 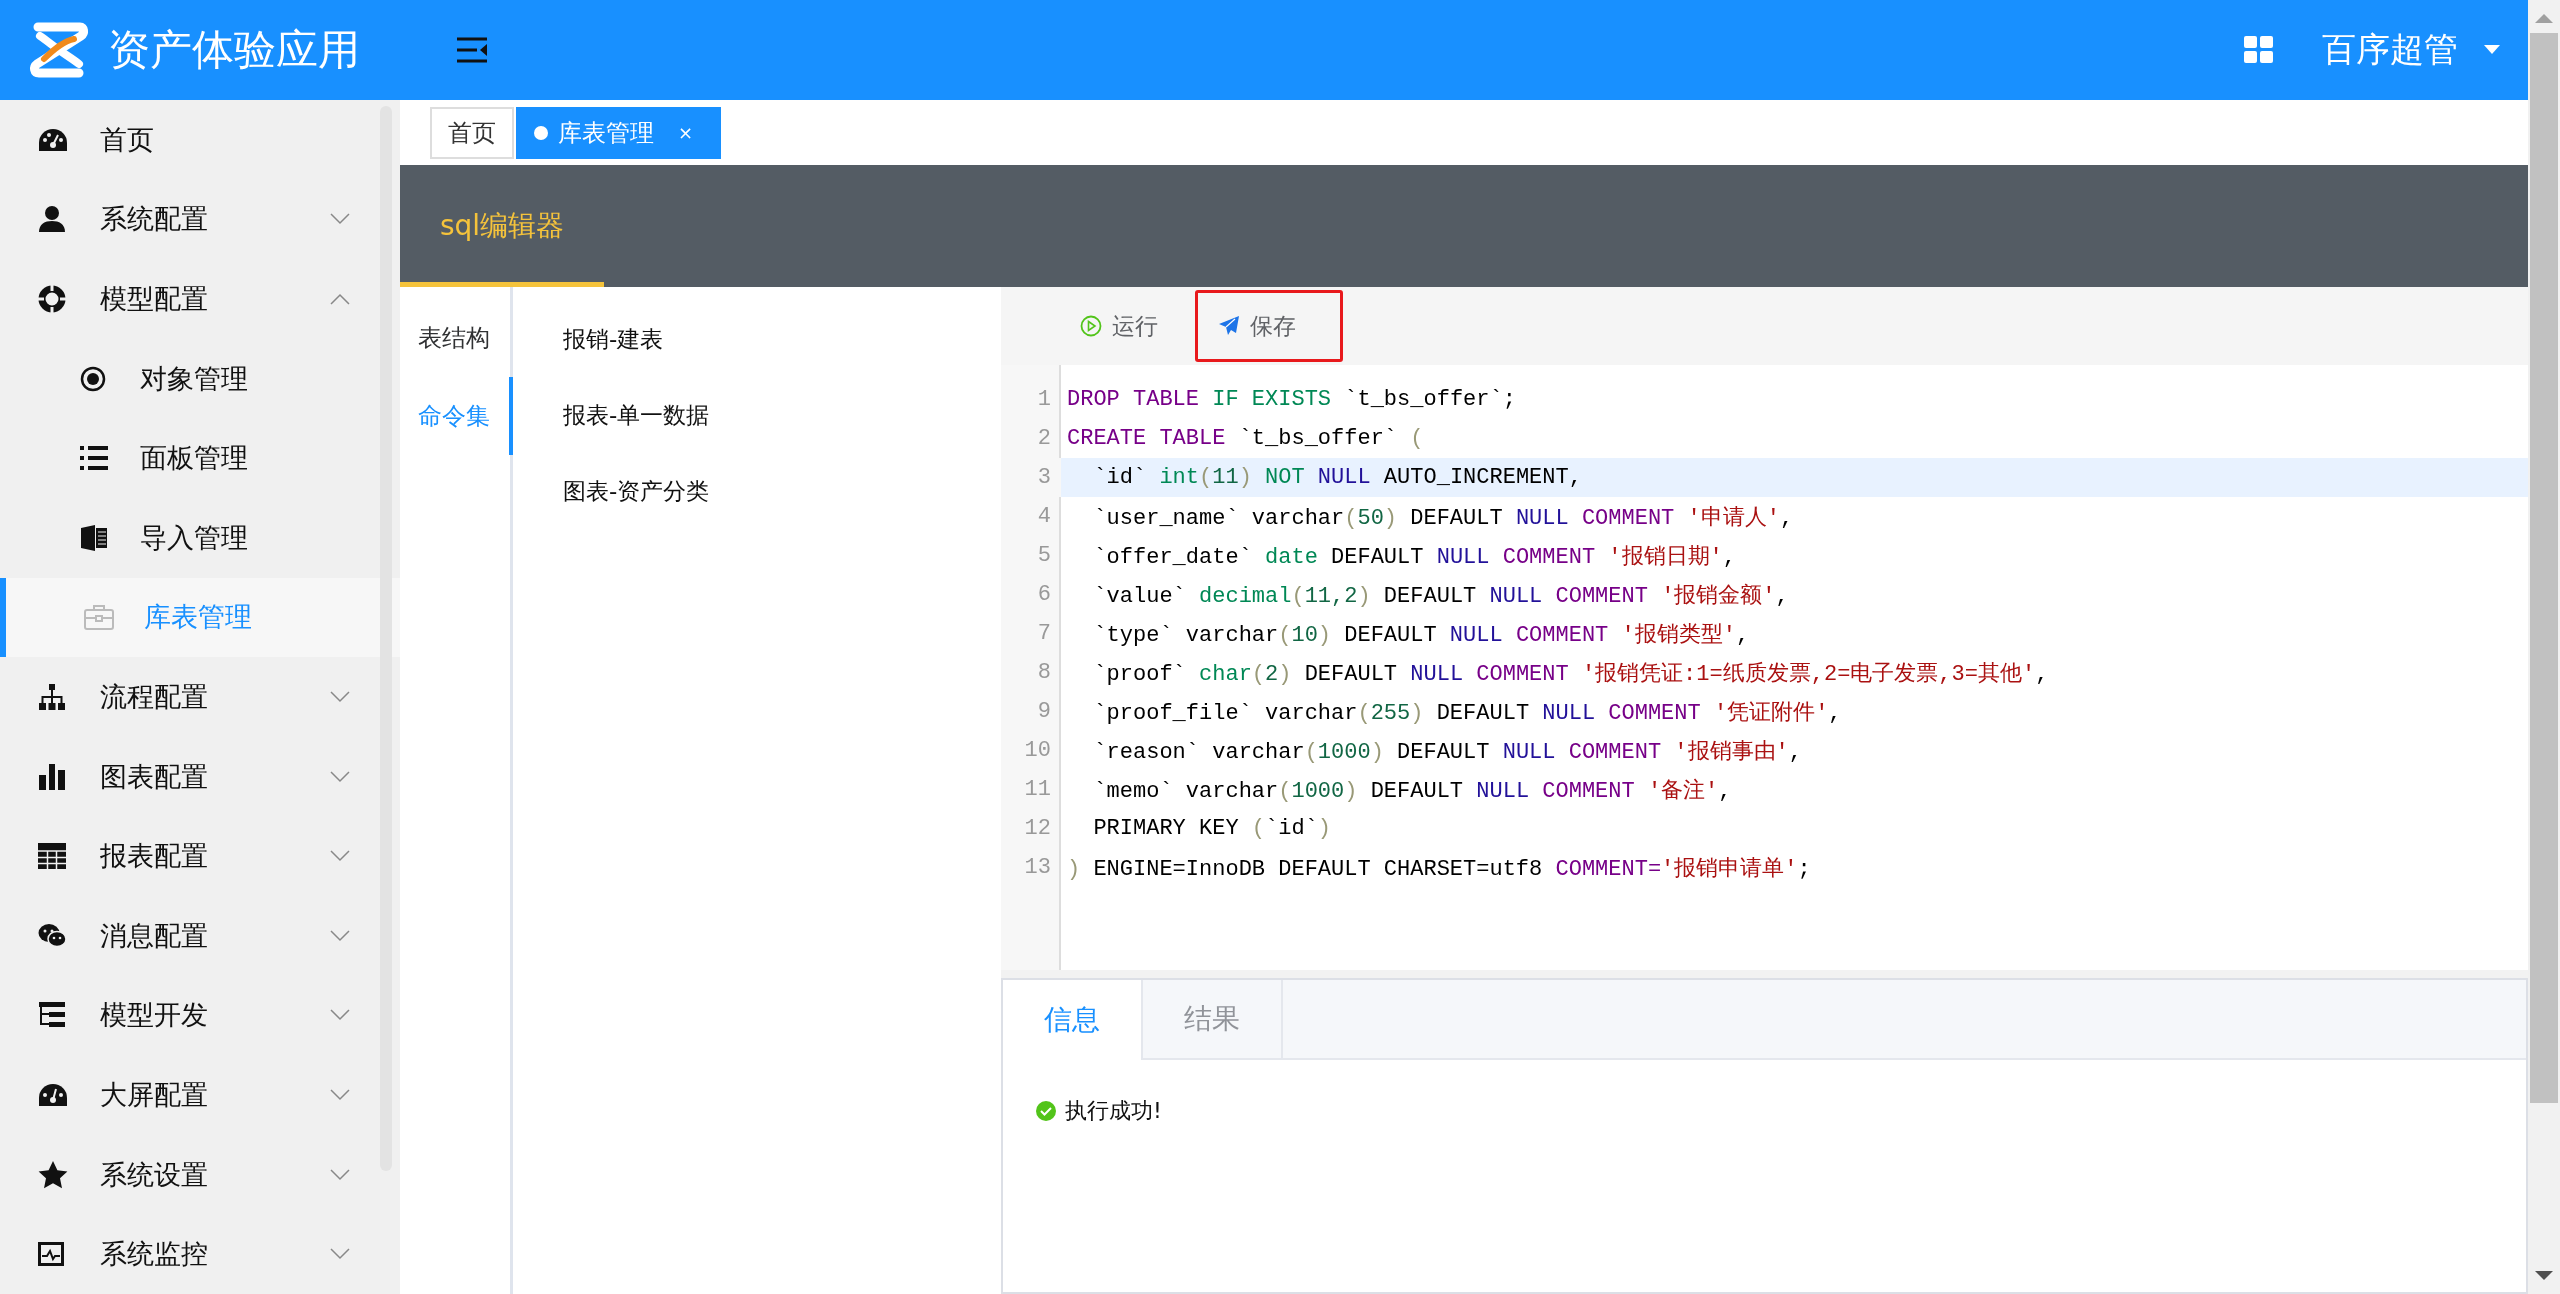 What do you see at coordinates (1037, 751) in the screenshot?
I see `line-number: 10` at bounding box center [1037, 751].